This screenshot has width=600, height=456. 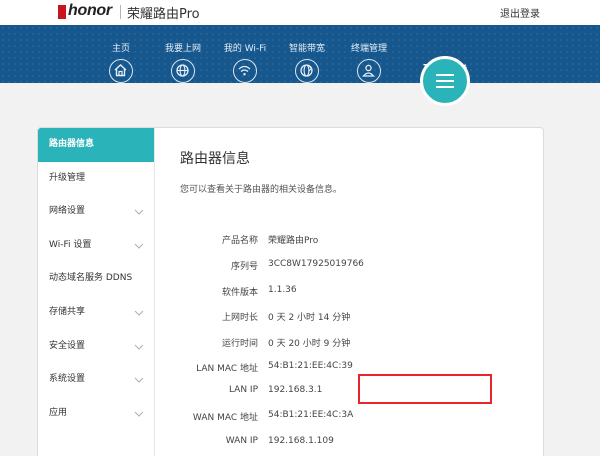 I want to click on info-value: 192.168.1.109, so click(x=301, y=441).